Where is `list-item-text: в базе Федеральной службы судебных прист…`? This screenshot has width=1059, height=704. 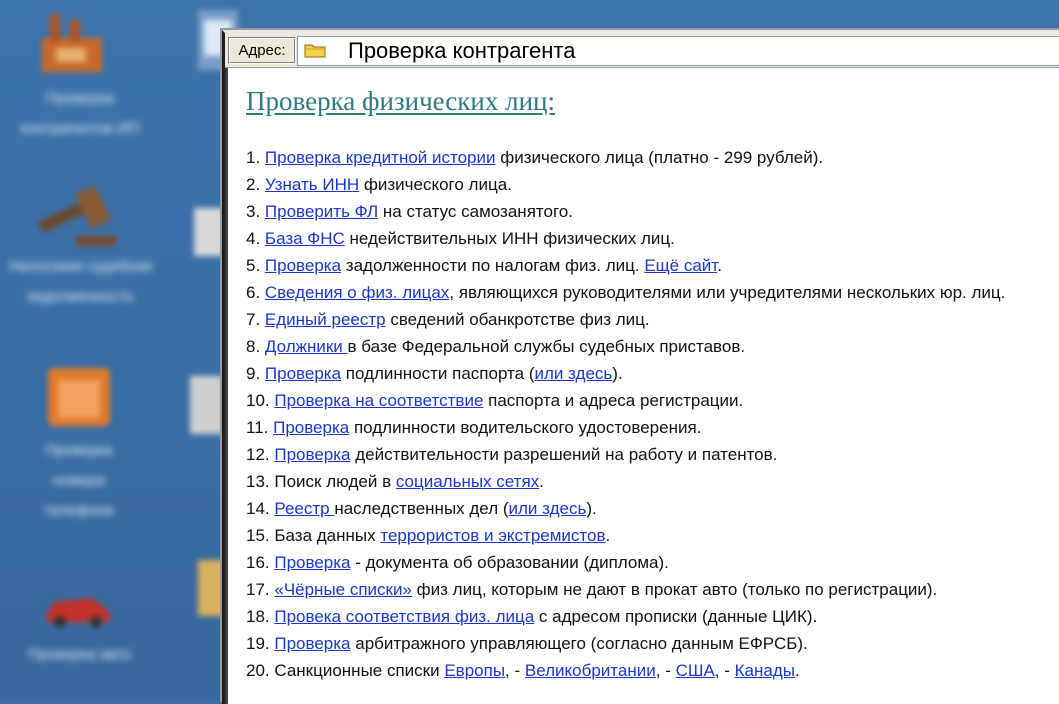
list-item-text: в базе Федеральной службы судебных прист… is located at coordinates (546, 346).